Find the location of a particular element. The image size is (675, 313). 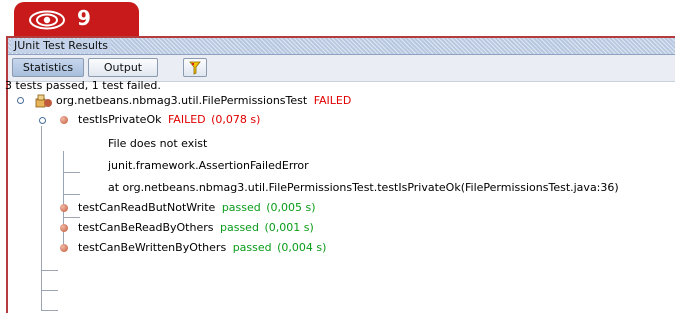

test-time: (0,001 s) is located at coordinates (289, 227).